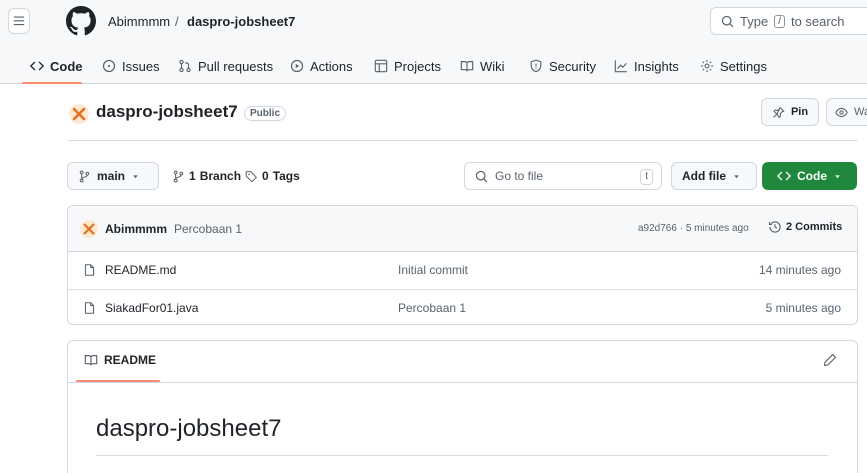 The image size is (867, 473). I want to click on play-icon, so click(297, 66).